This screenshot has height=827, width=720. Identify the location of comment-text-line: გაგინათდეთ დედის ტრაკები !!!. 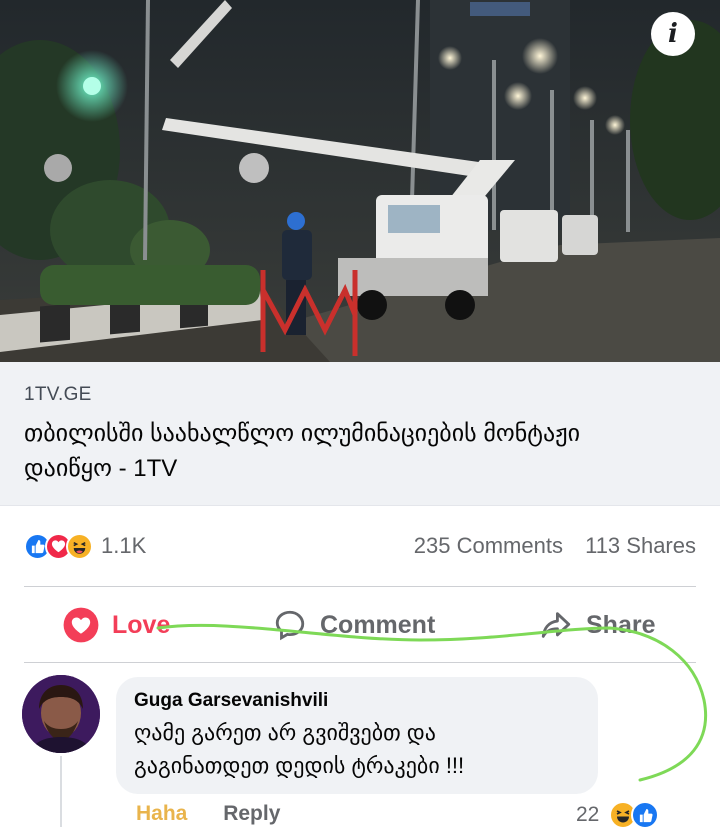
(299, 765).